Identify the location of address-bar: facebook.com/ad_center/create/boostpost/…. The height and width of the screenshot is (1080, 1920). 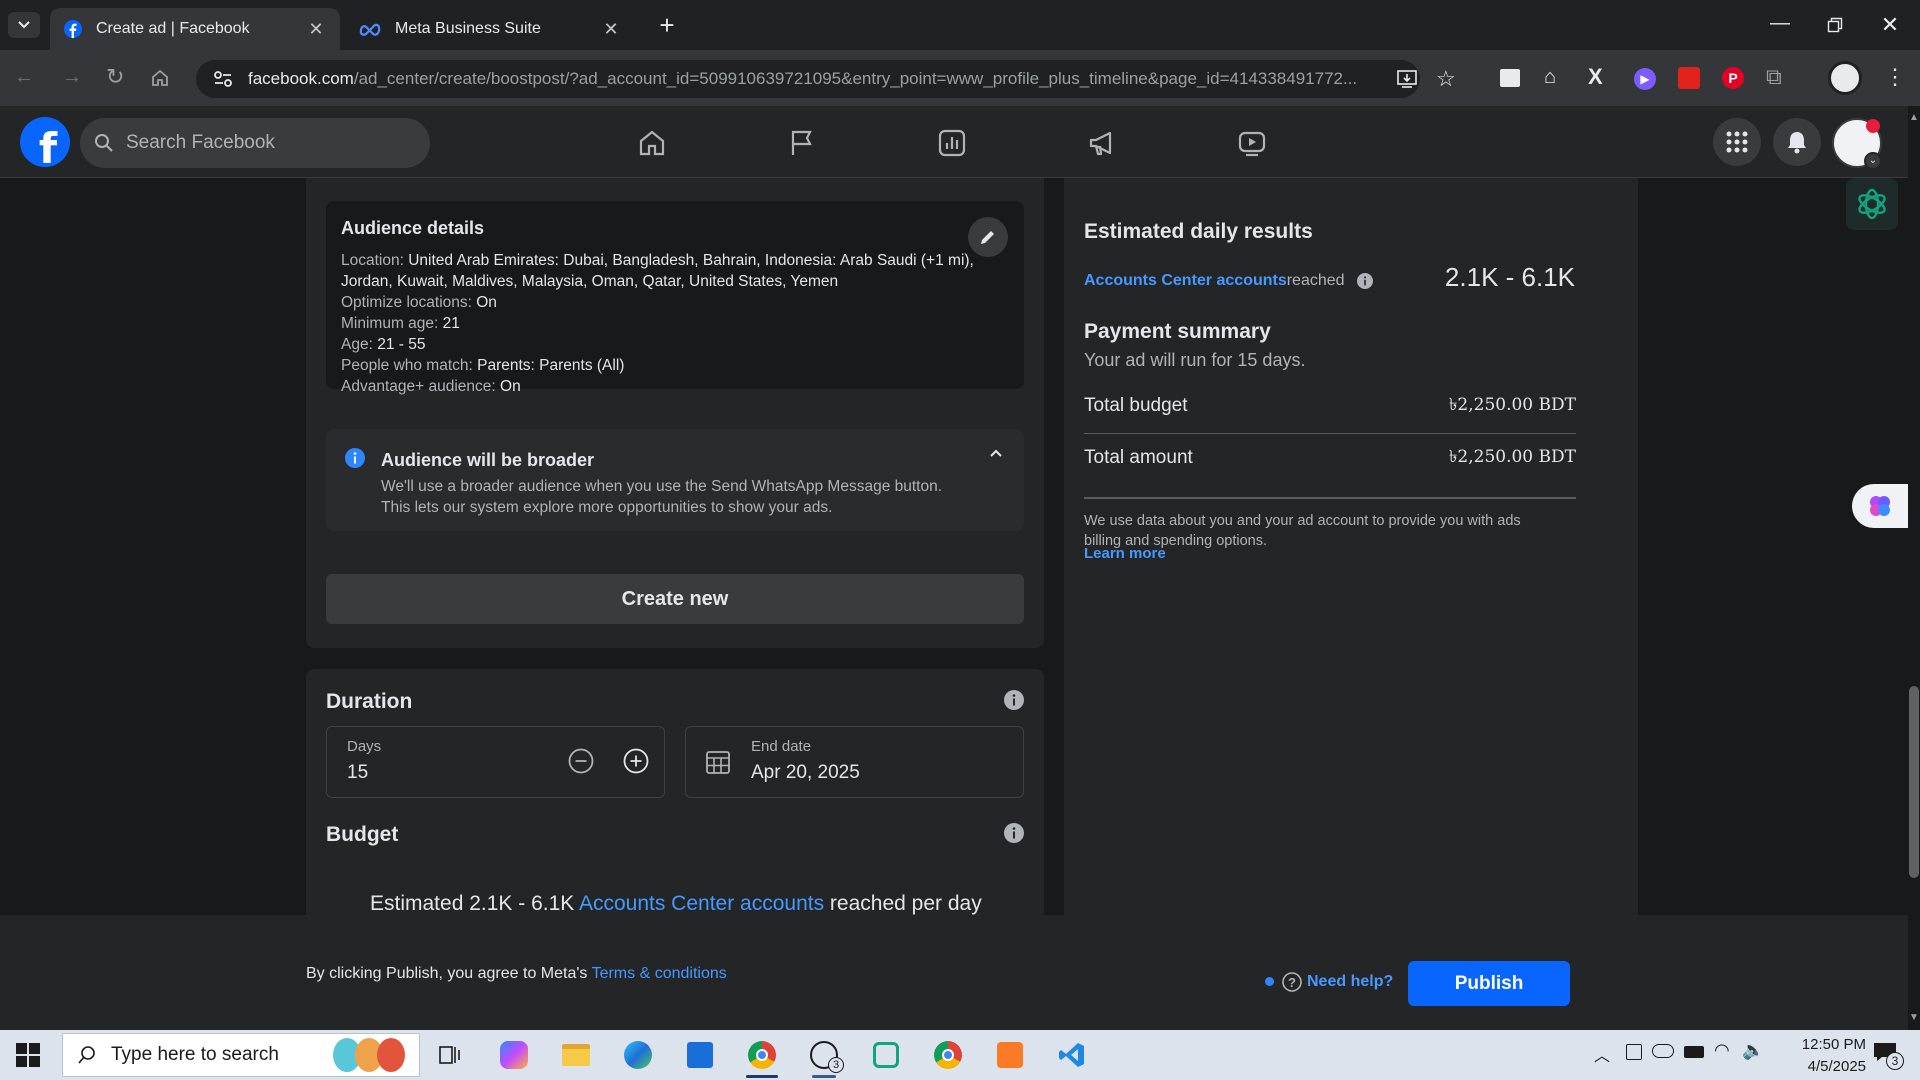
(808, 79).